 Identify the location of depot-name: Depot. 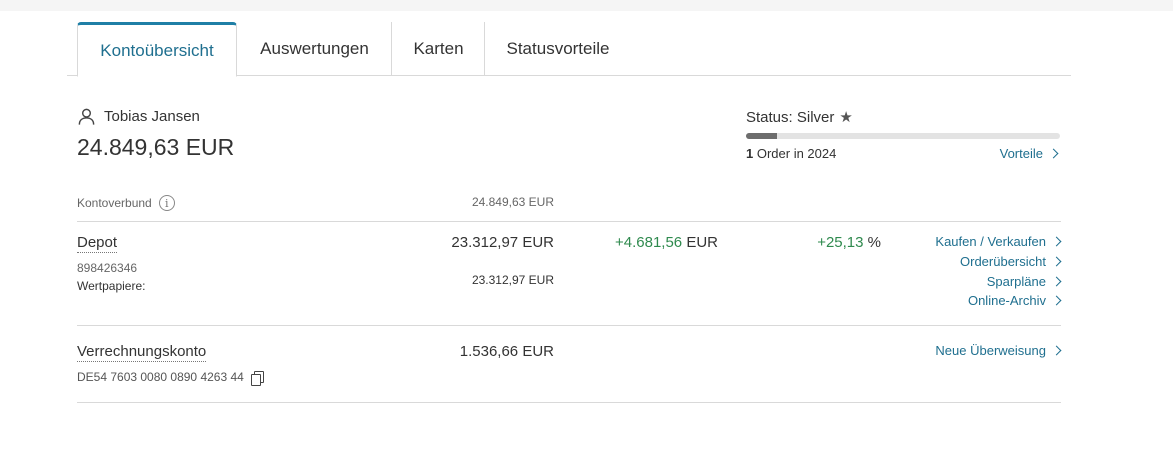
(97, 243).